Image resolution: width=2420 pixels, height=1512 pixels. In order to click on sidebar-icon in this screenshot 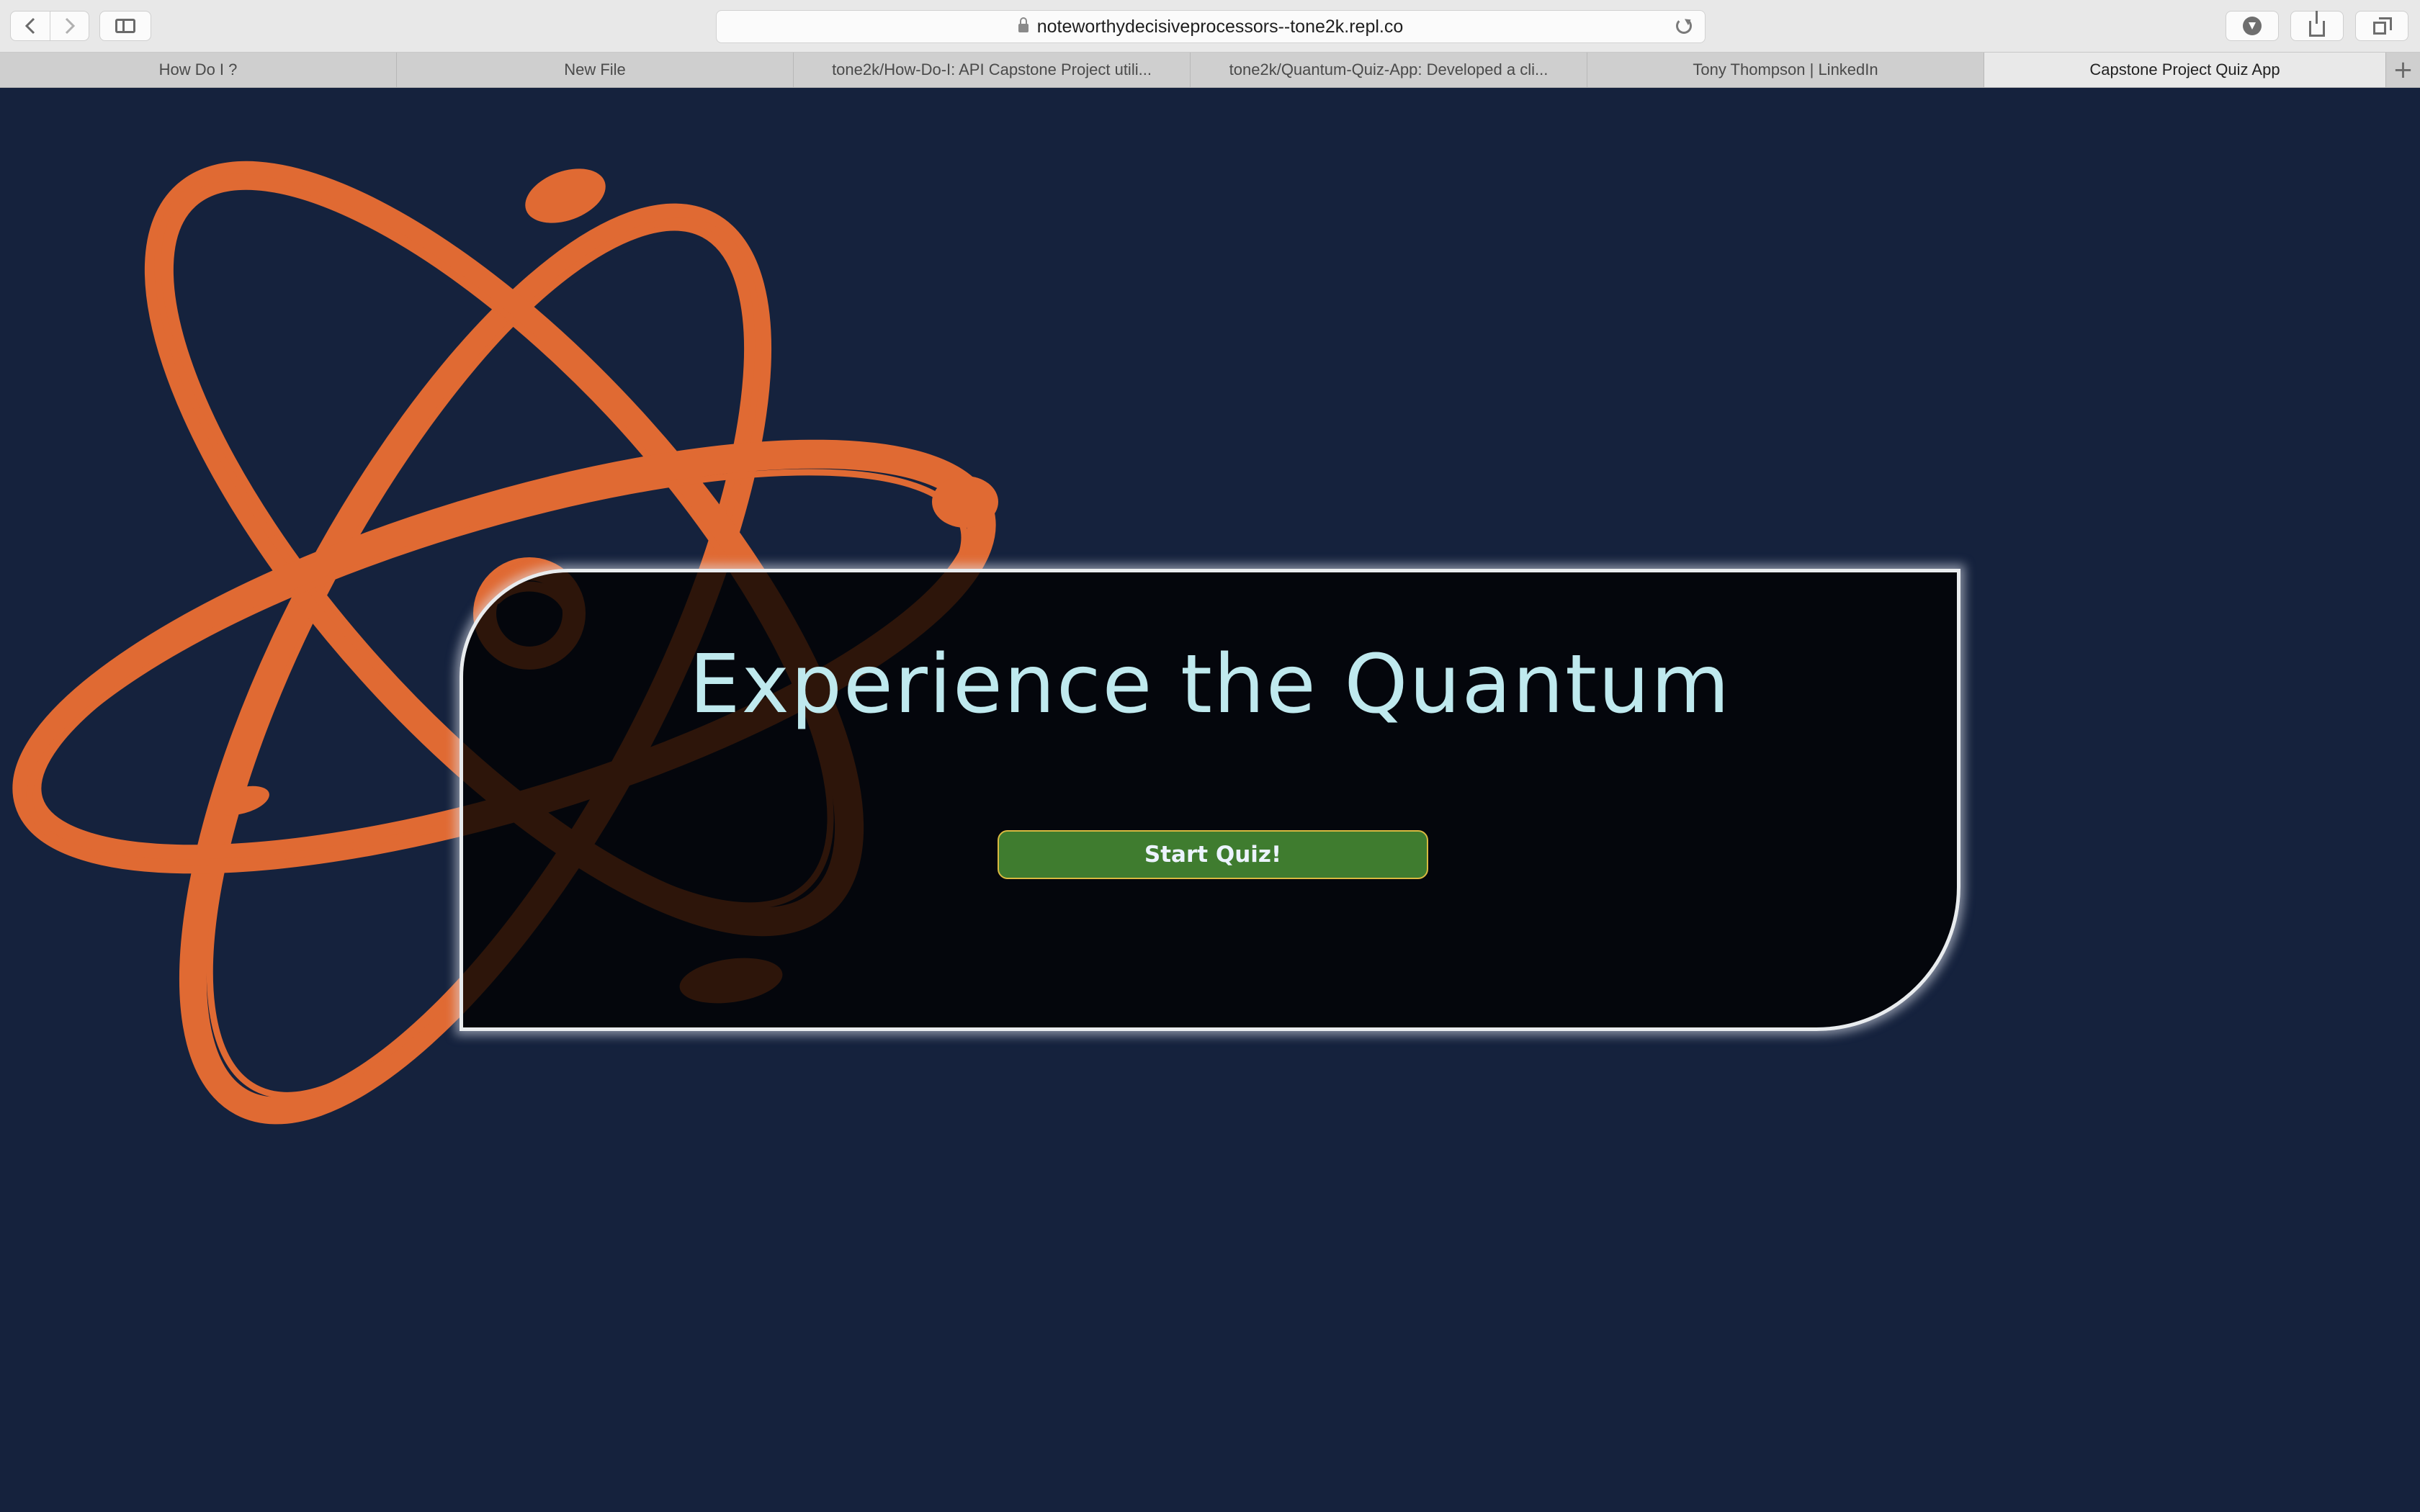, I will do `click(125, 26)`.